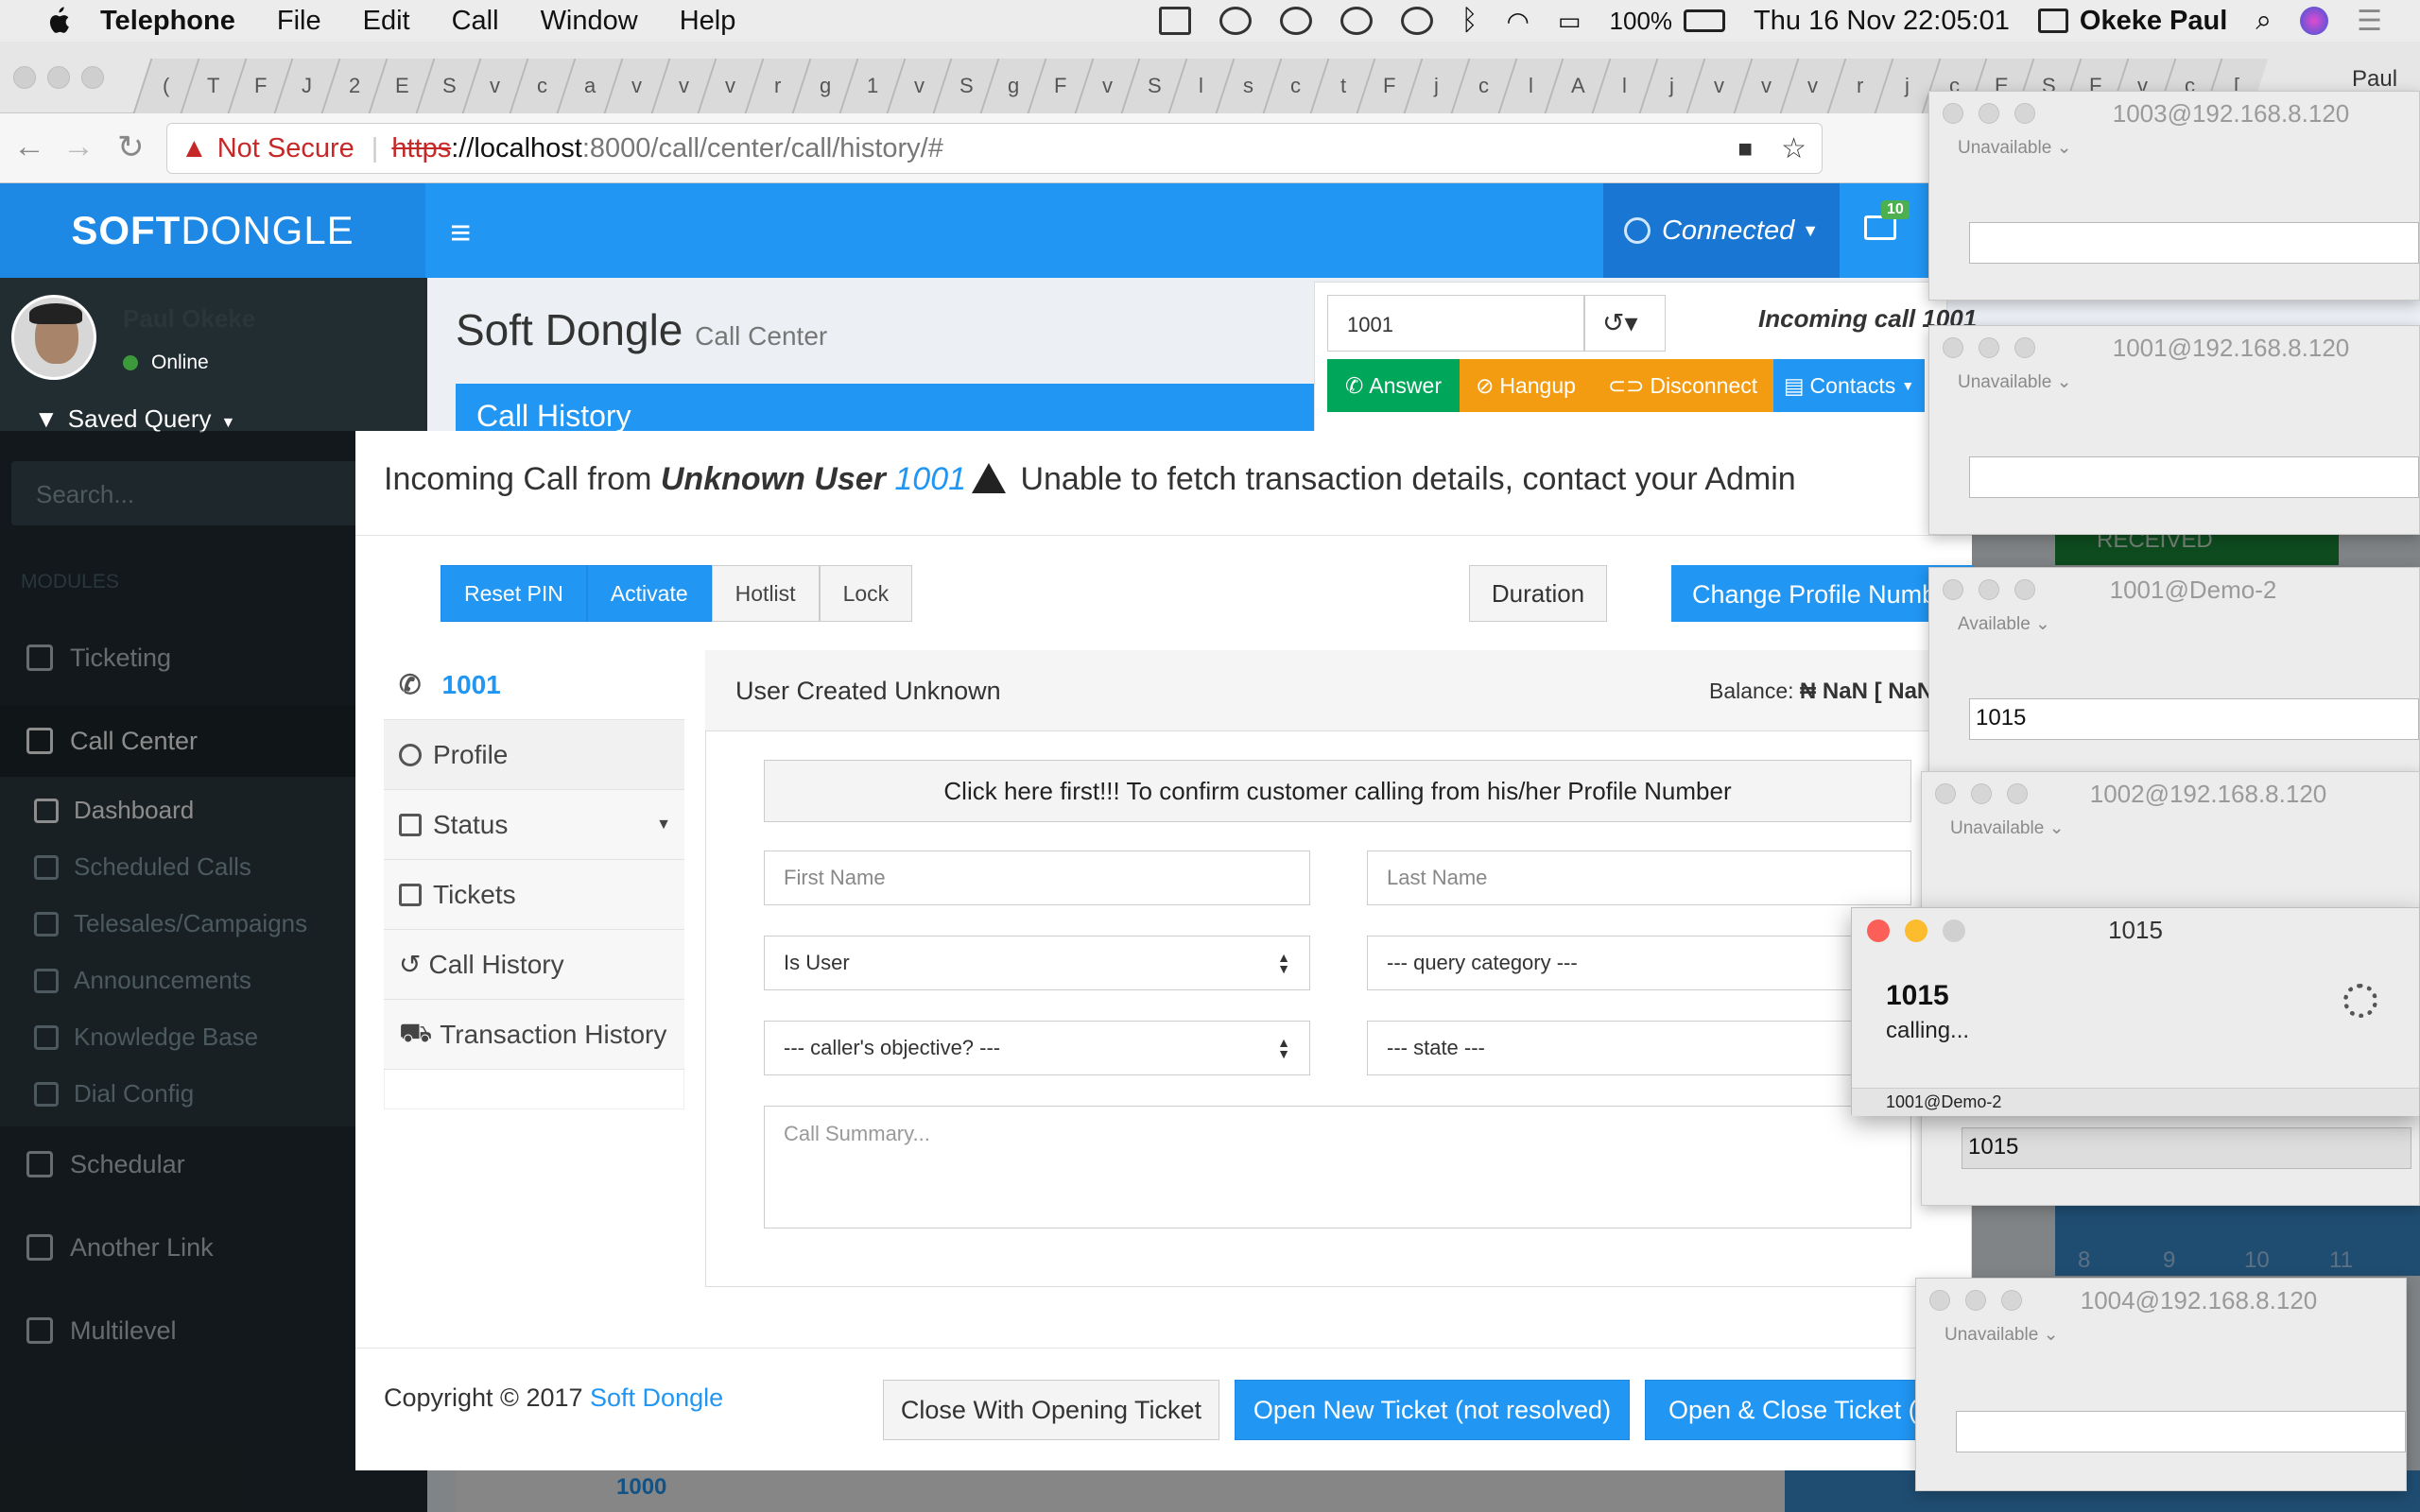 This screenshot has height=1512, width=2420. I want to click on sip-account-window: 1001@Demo-2 Available ⌄ 1015, so click(2174, 672).